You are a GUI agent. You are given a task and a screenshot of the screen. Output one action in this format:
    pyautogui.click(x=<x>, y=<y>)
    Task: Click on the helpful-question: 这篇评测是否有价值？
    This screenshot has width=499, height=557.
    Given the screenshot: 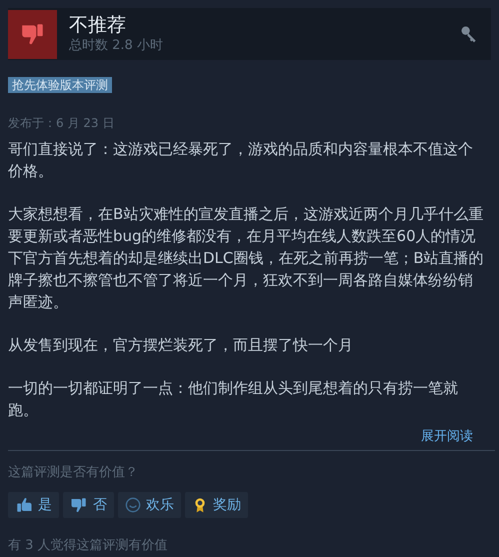 What is the action you would take?
    pyautogui.click(x=73, y=473)
    